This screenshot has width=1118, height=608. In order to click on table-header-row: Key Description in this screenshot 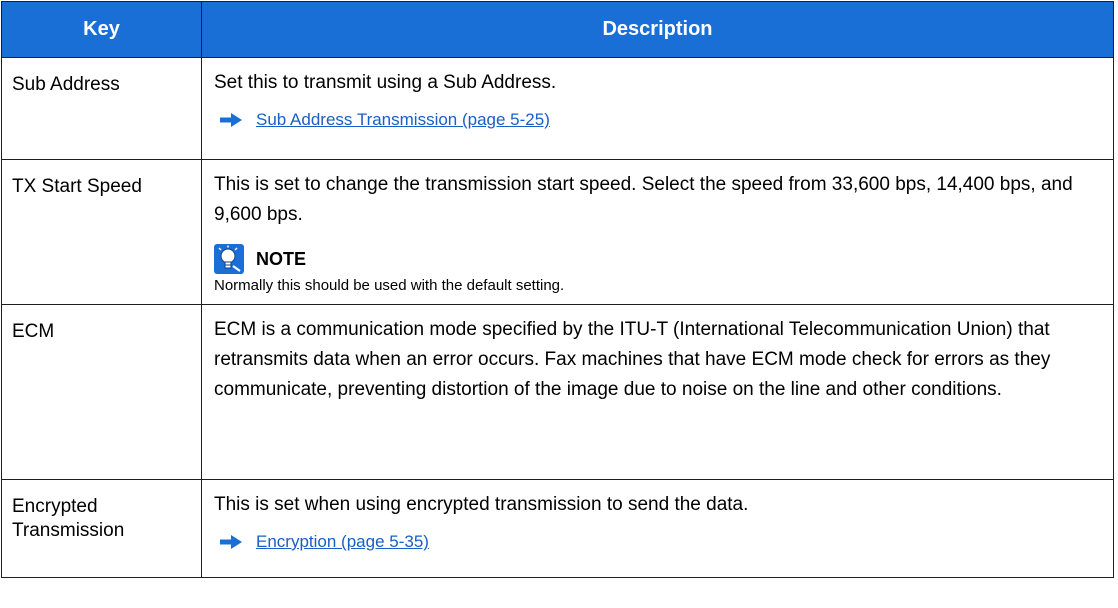, I will do `click(557, 29)`.